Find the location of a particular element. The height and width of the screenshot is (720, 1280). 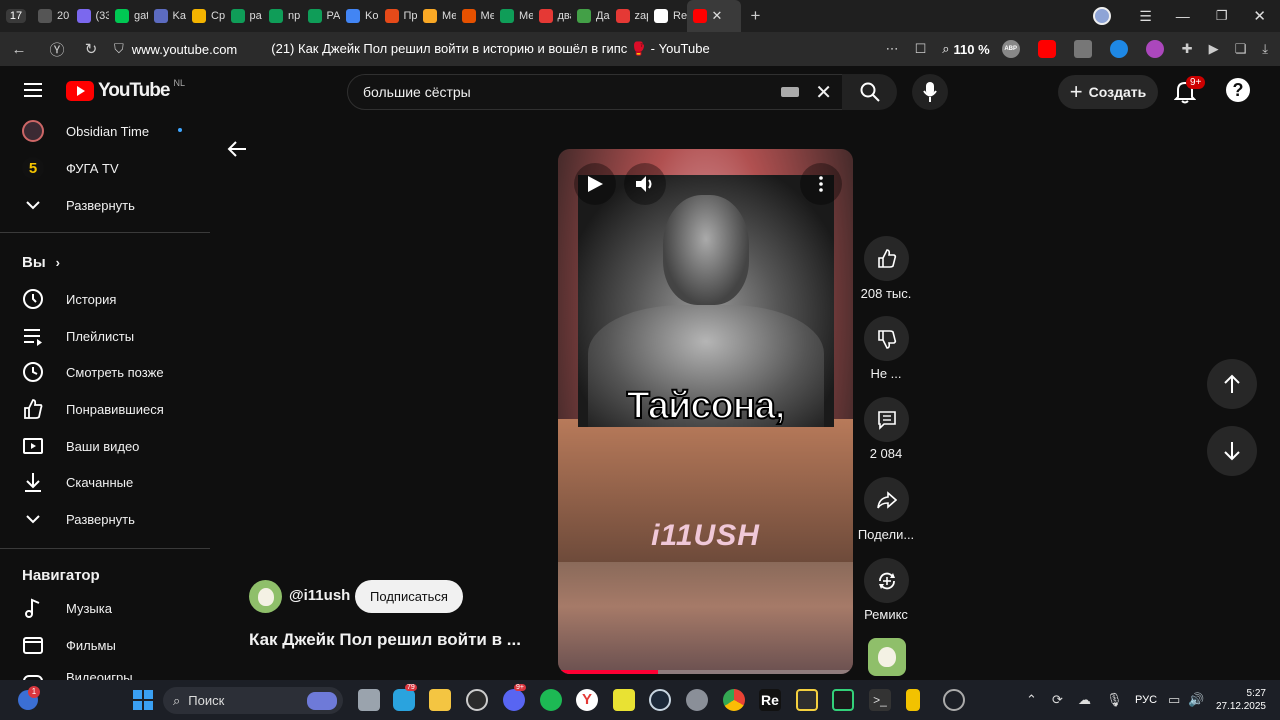

more-icon: ⋯ is located at coordinates (892, 49).